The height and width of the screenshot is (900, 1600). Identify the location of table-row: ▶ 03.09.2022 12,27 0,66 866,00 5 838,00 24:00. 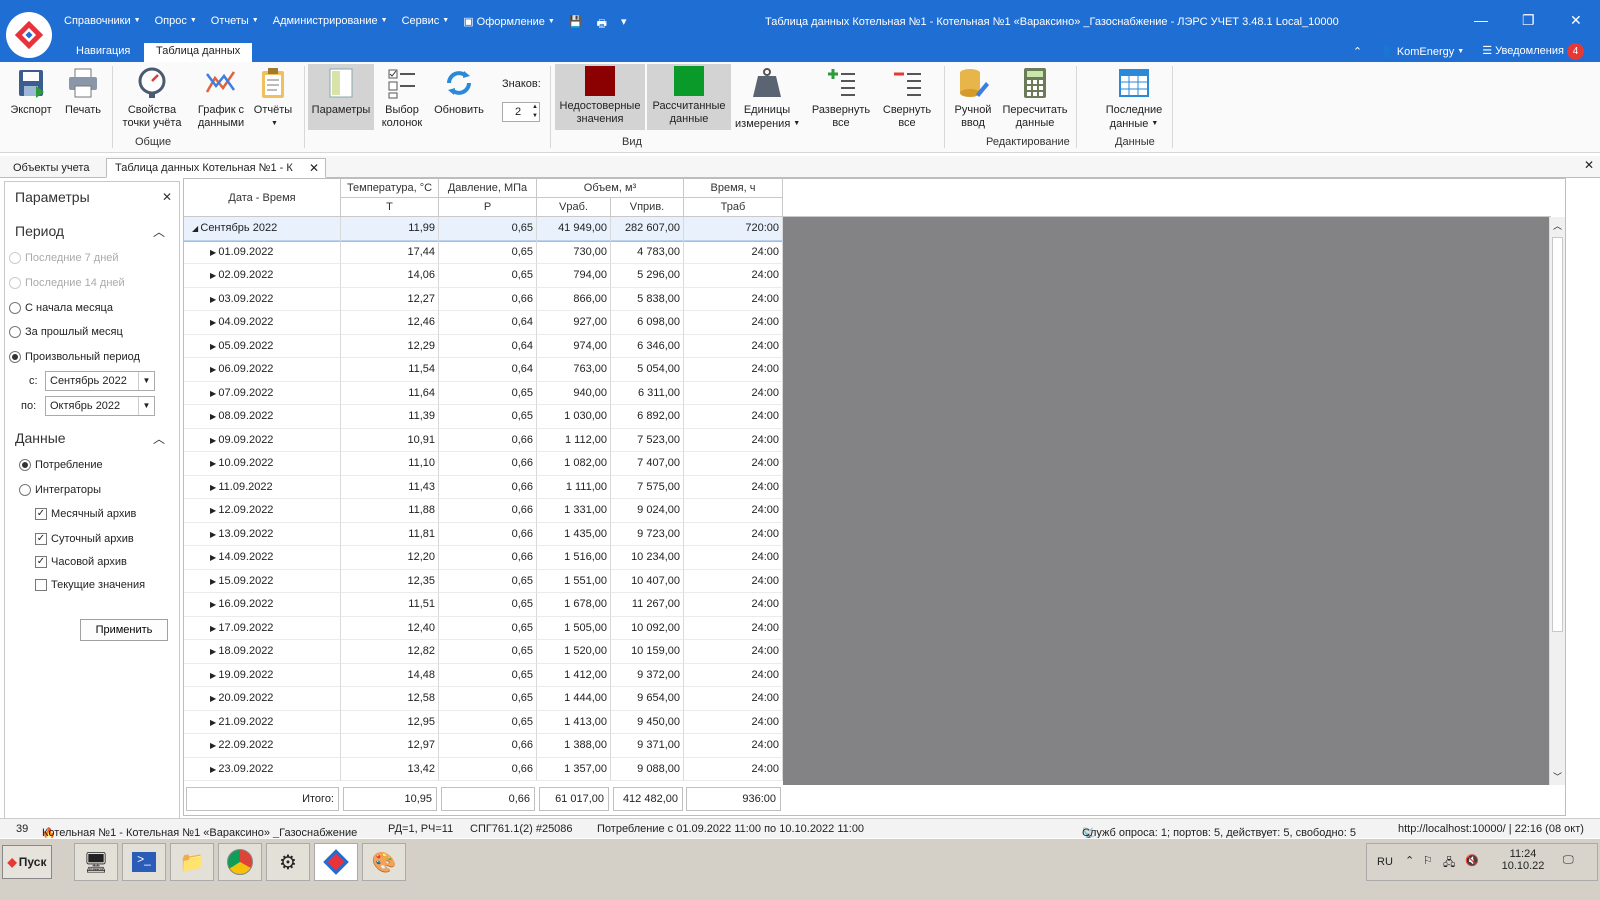
(483, 299).